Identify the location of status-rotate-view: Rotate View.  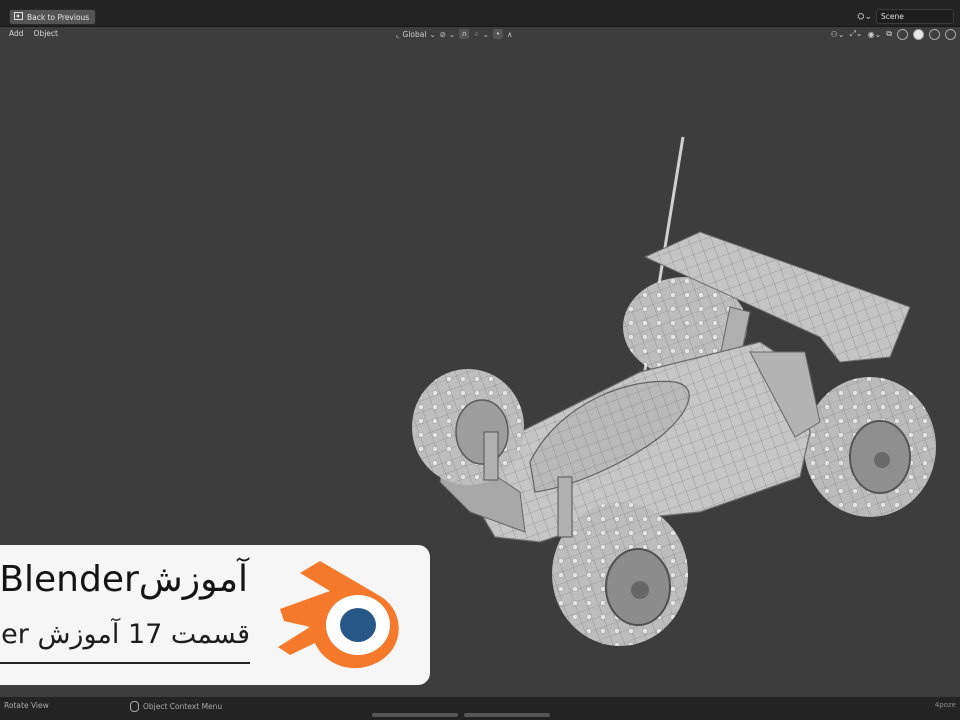
(26, 705).